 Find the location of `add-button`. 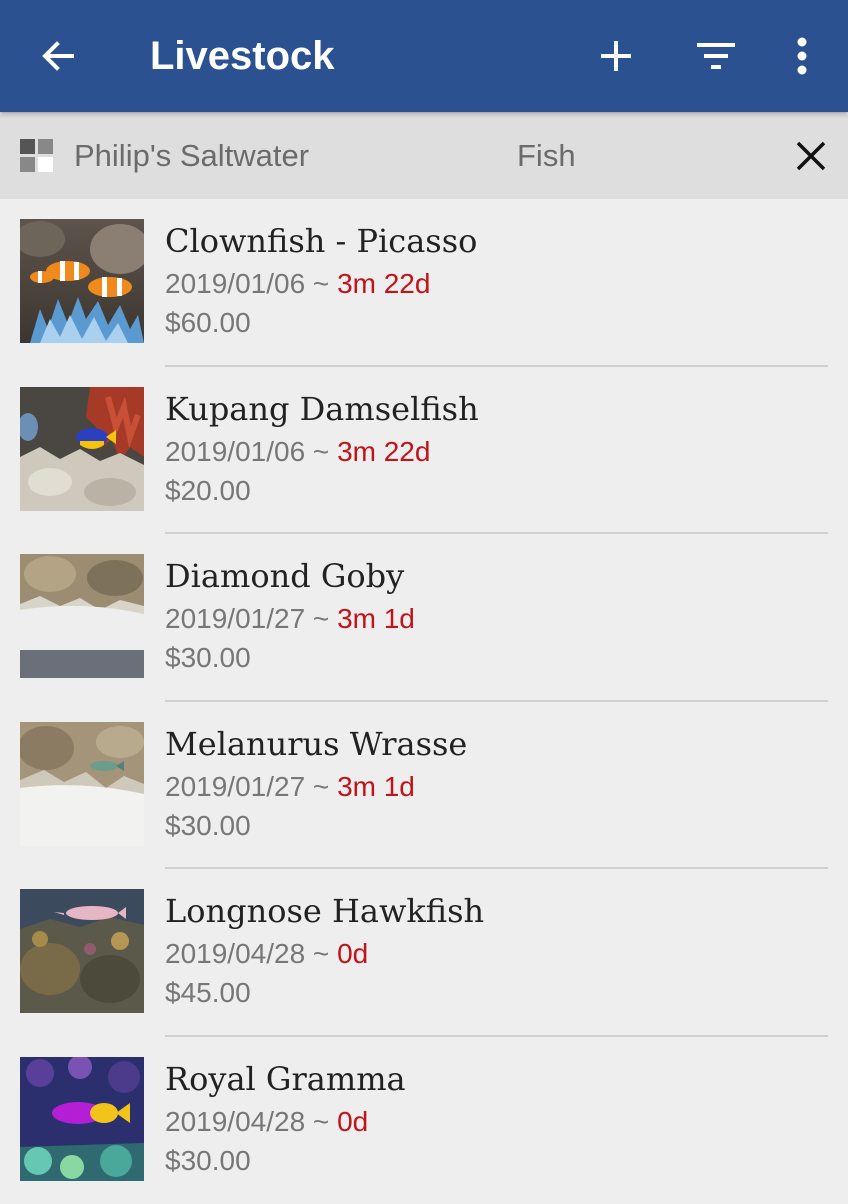

add-button is located at coordinates (616, 56).